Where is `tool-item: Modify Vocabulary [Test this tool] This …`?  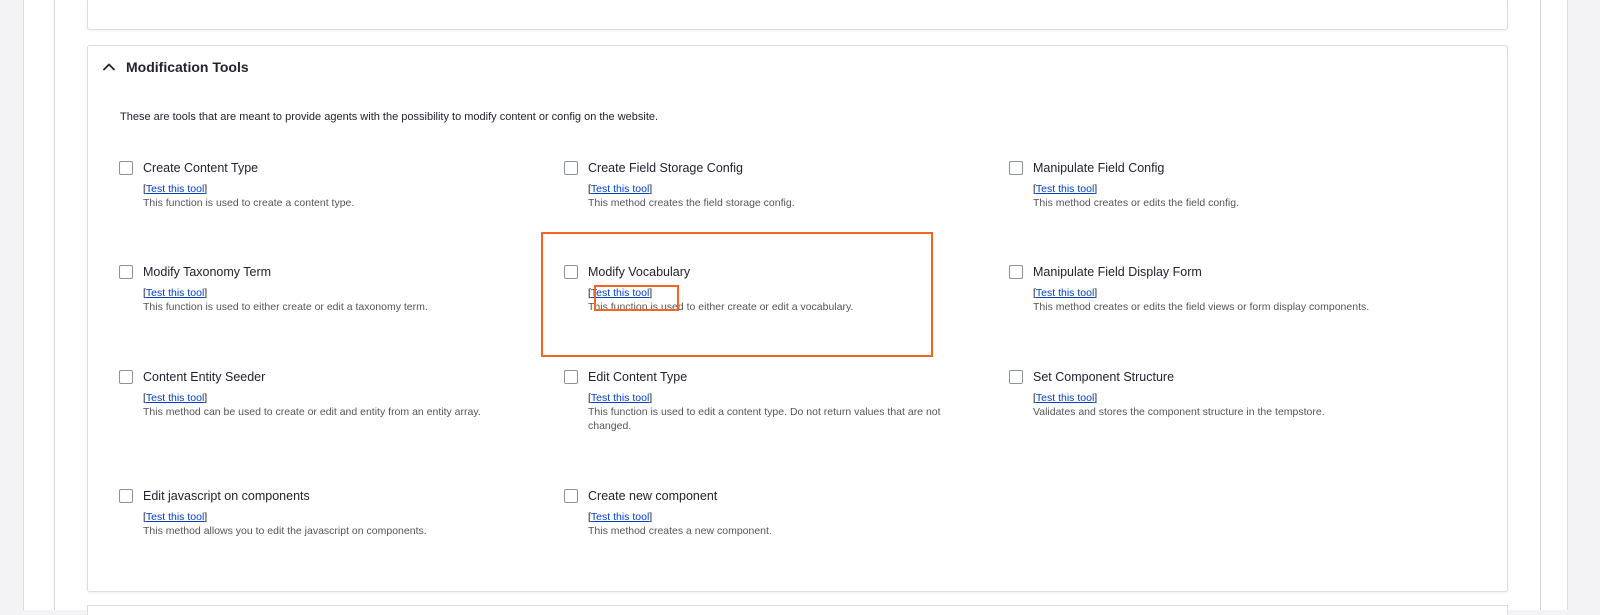 tool-item: Modify Vocabulary [Test this tool] This … is located at coordinates (764, 288).